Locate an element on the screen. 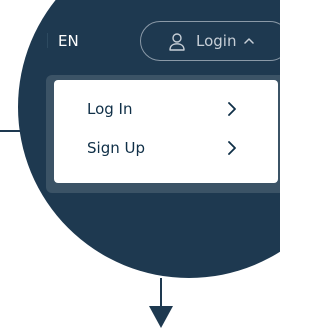 The image size is (320, 334). menu-item-label: Sign Up is located at coordinates (116, 148).